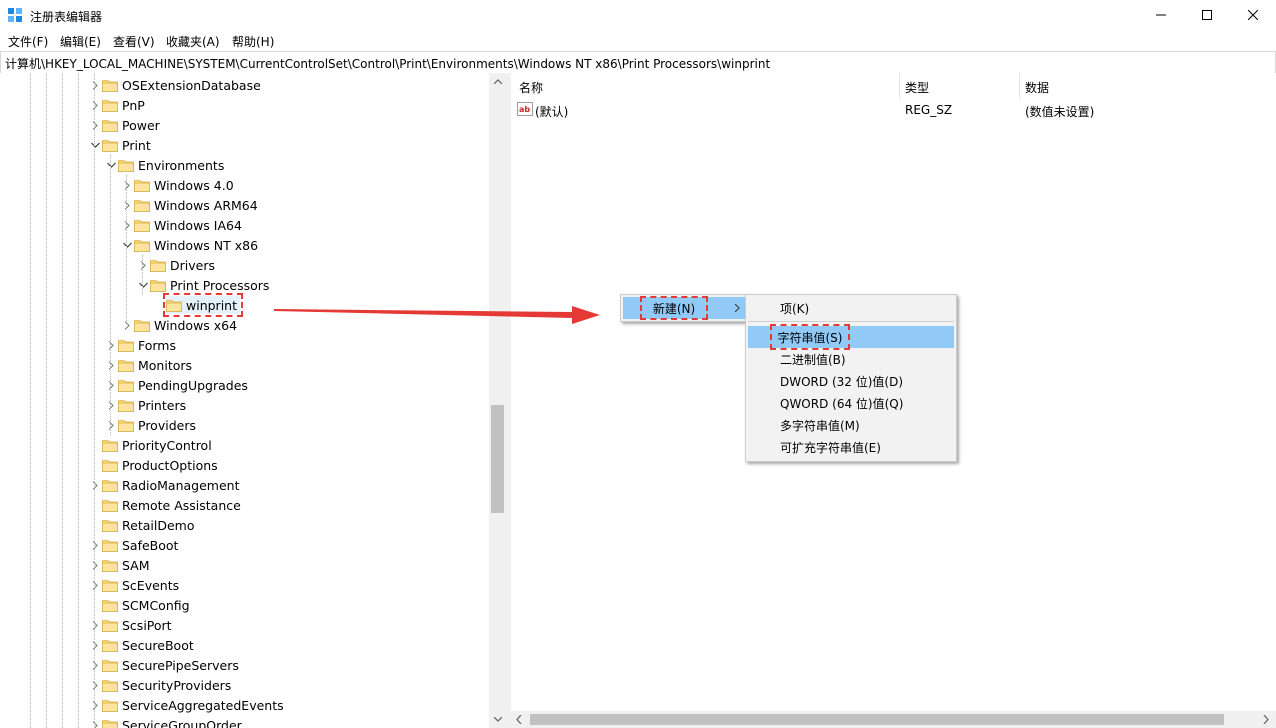  Describe the element at coordinates (917, 87) in the screenshot. I see `column-type: 类型` at that location.